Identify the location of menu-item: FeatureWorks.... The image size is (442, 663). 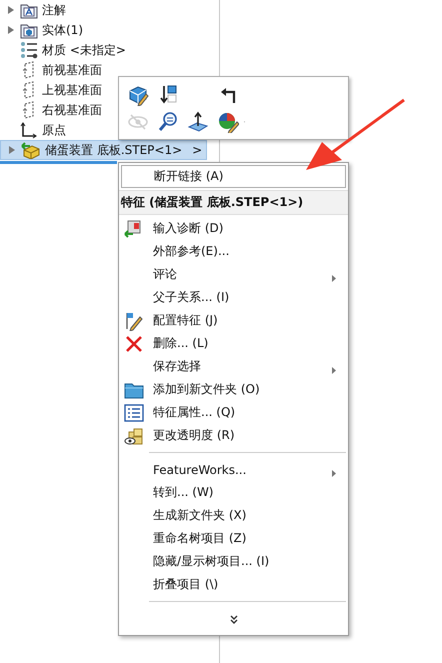
(233, 469).